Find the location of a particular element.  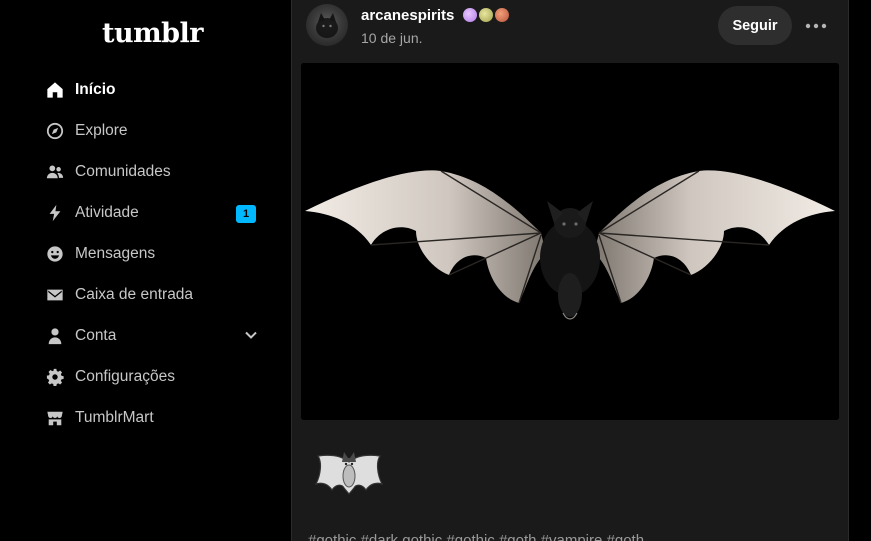

sidebar-item-mensagens: Mensagens is located at coordinates (154, 253).